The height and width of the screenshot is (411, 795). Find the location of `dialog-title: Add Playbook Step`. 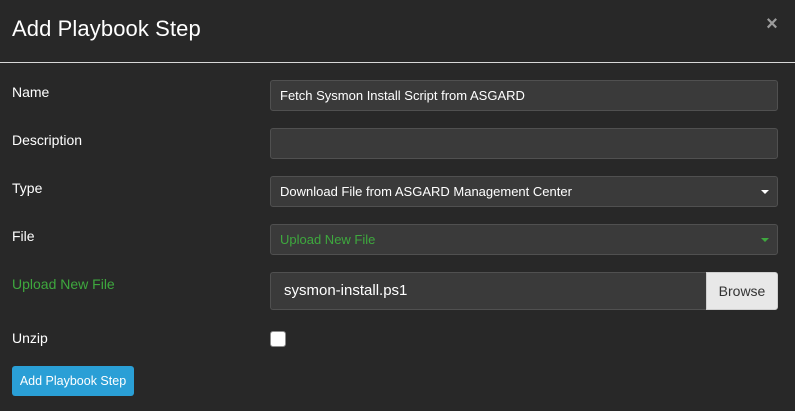

dialog-title: Add Playbook Step is located at coordinates (106, 28).